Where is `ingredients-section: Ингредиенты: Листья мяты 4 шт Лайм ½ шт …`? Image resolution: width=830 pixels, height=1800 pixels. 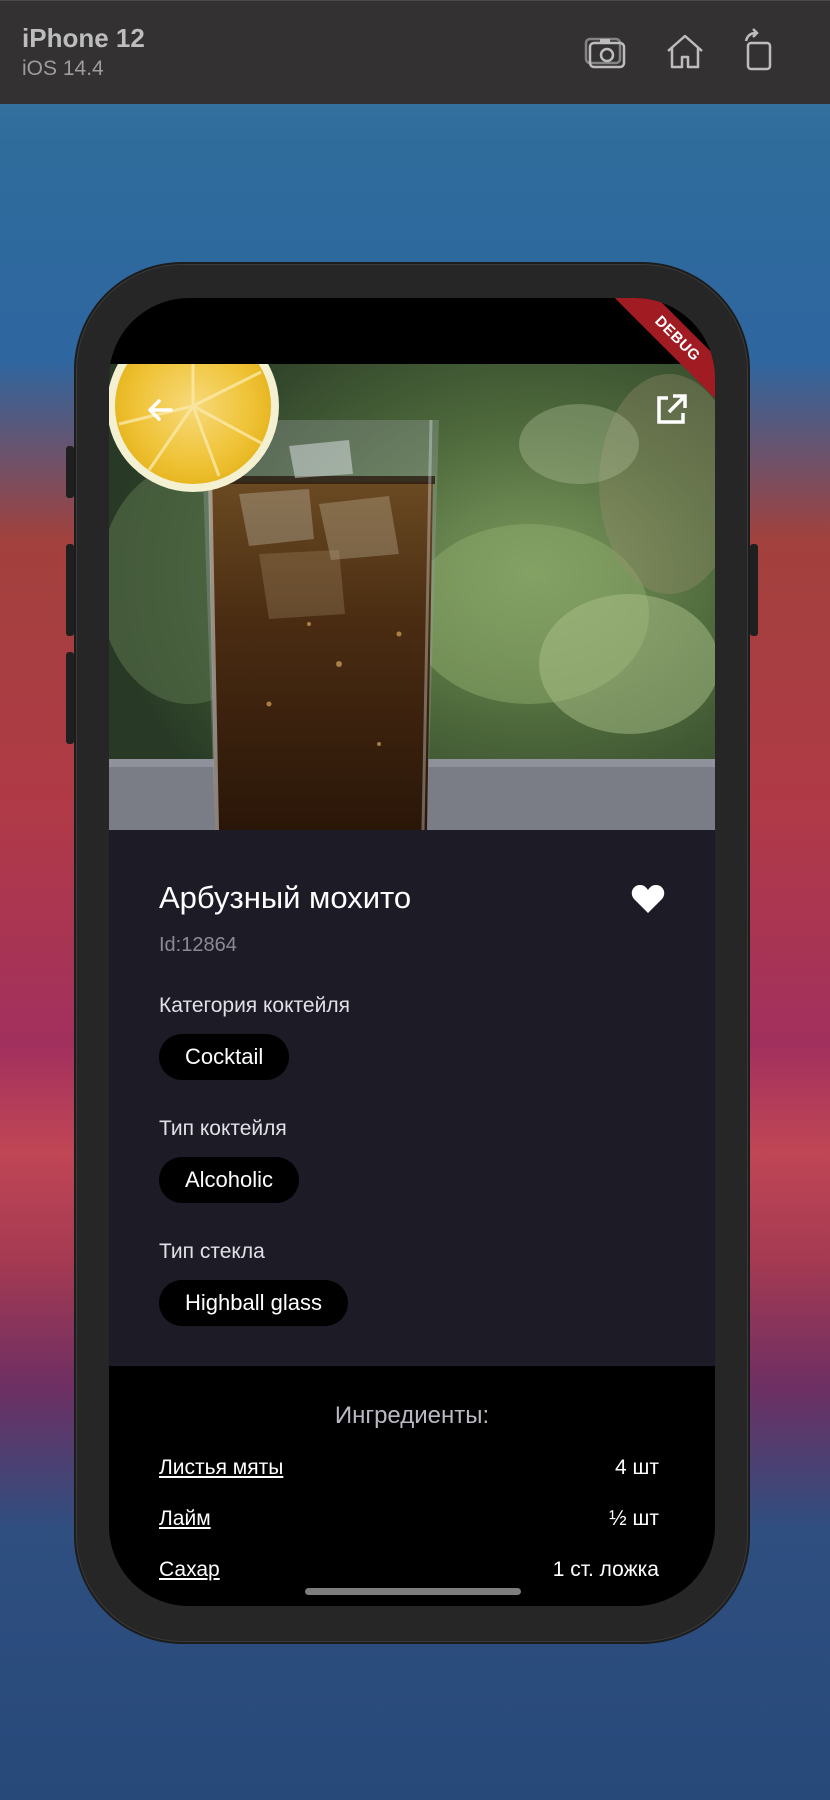 ingredients-section: Ингредиенты: Листья мяты 4 шт Лайм ½ шт … is located at coordinates (412, 1486).